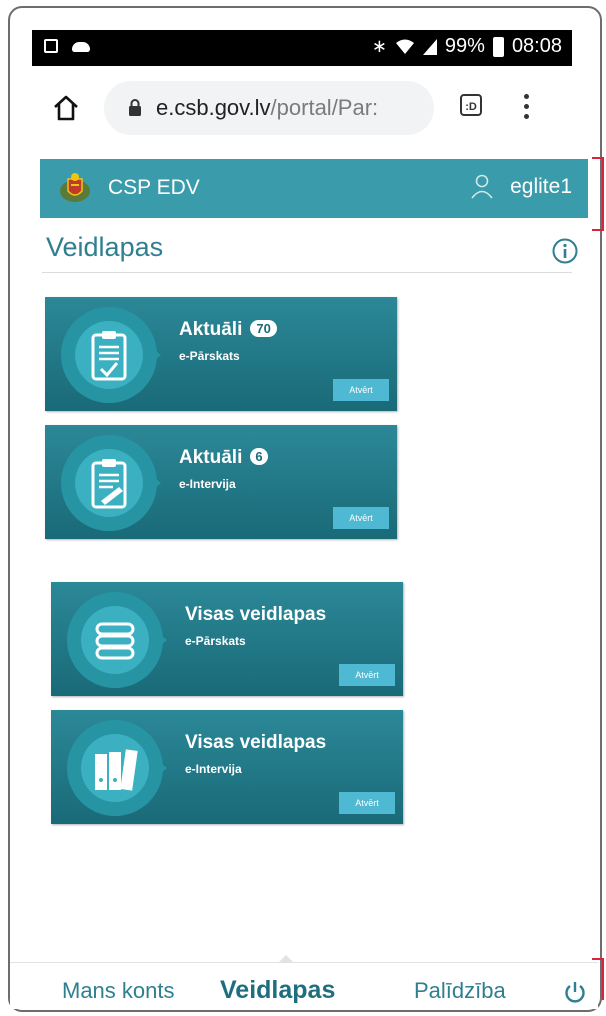 The image size is (606, 1016). I want to click on info-icon, so click(565, 251).